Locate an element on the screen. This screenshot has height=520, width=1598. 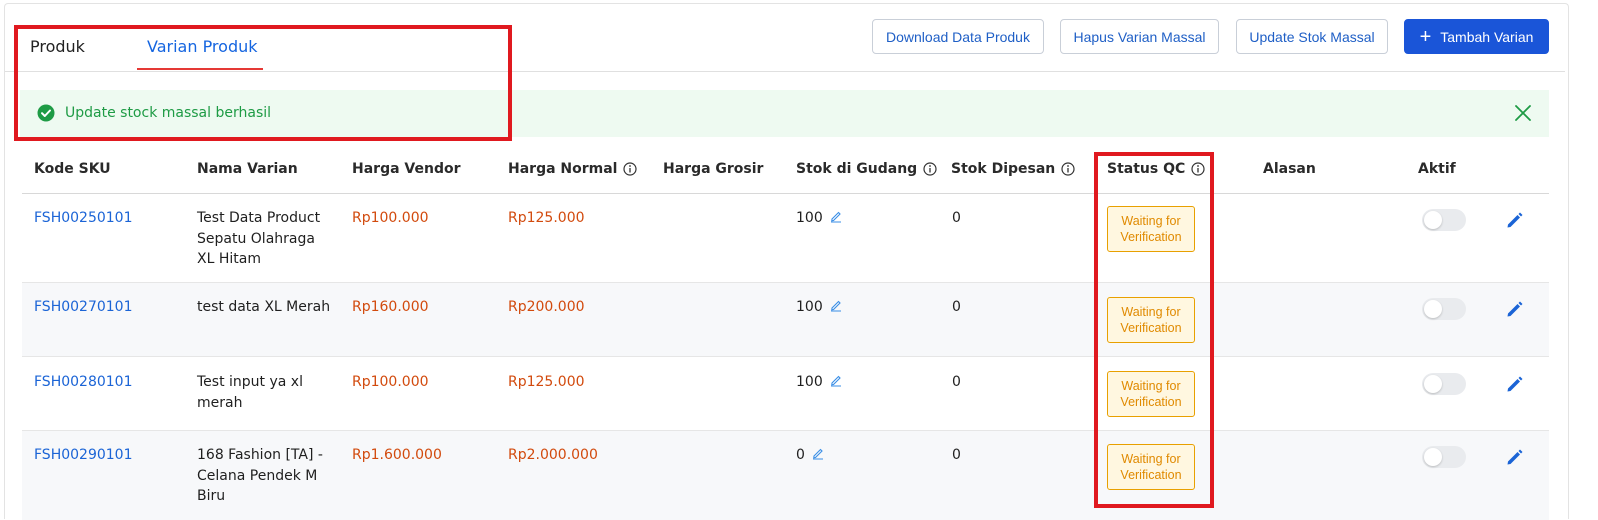
sku-link: FSH00270101 is located at coordinates (83, 307).